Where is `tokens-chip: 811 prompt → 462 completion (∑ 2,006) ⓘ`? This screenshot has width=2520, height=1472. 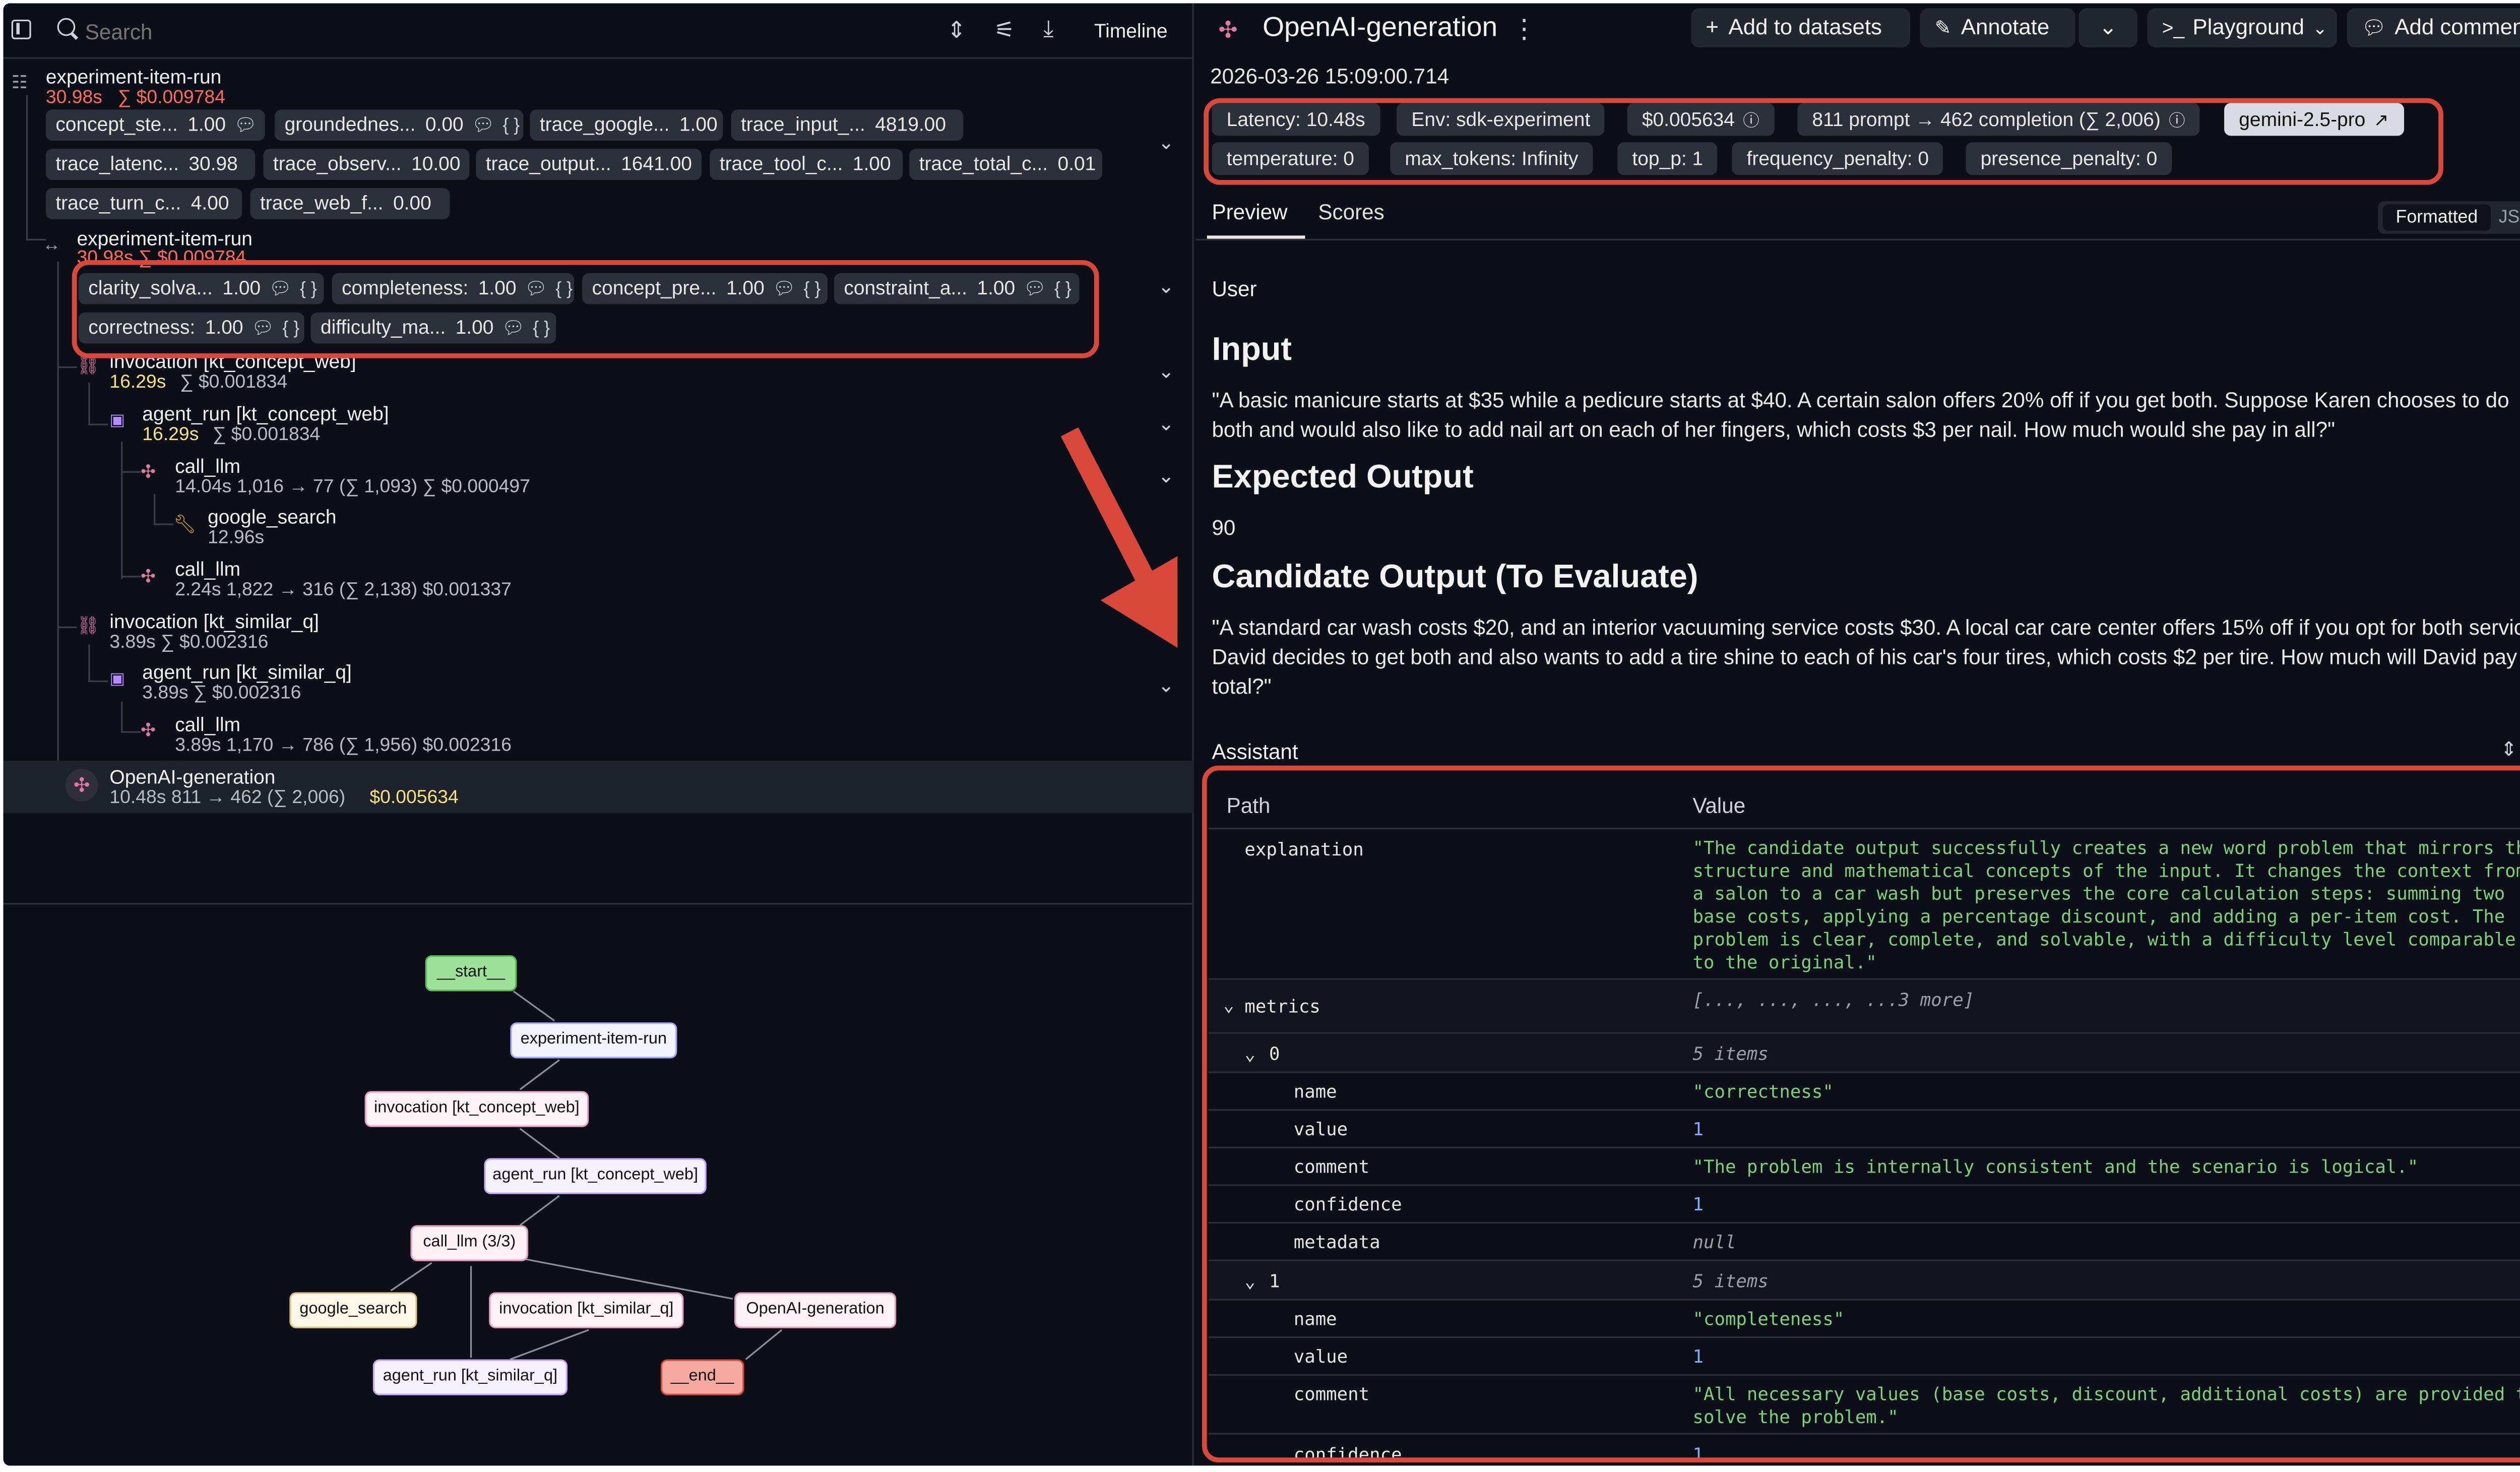
tokens-chip: 811 prompt → 462 completion (∑ 2,006) ⓘ is located at coordinates (1998, 120).